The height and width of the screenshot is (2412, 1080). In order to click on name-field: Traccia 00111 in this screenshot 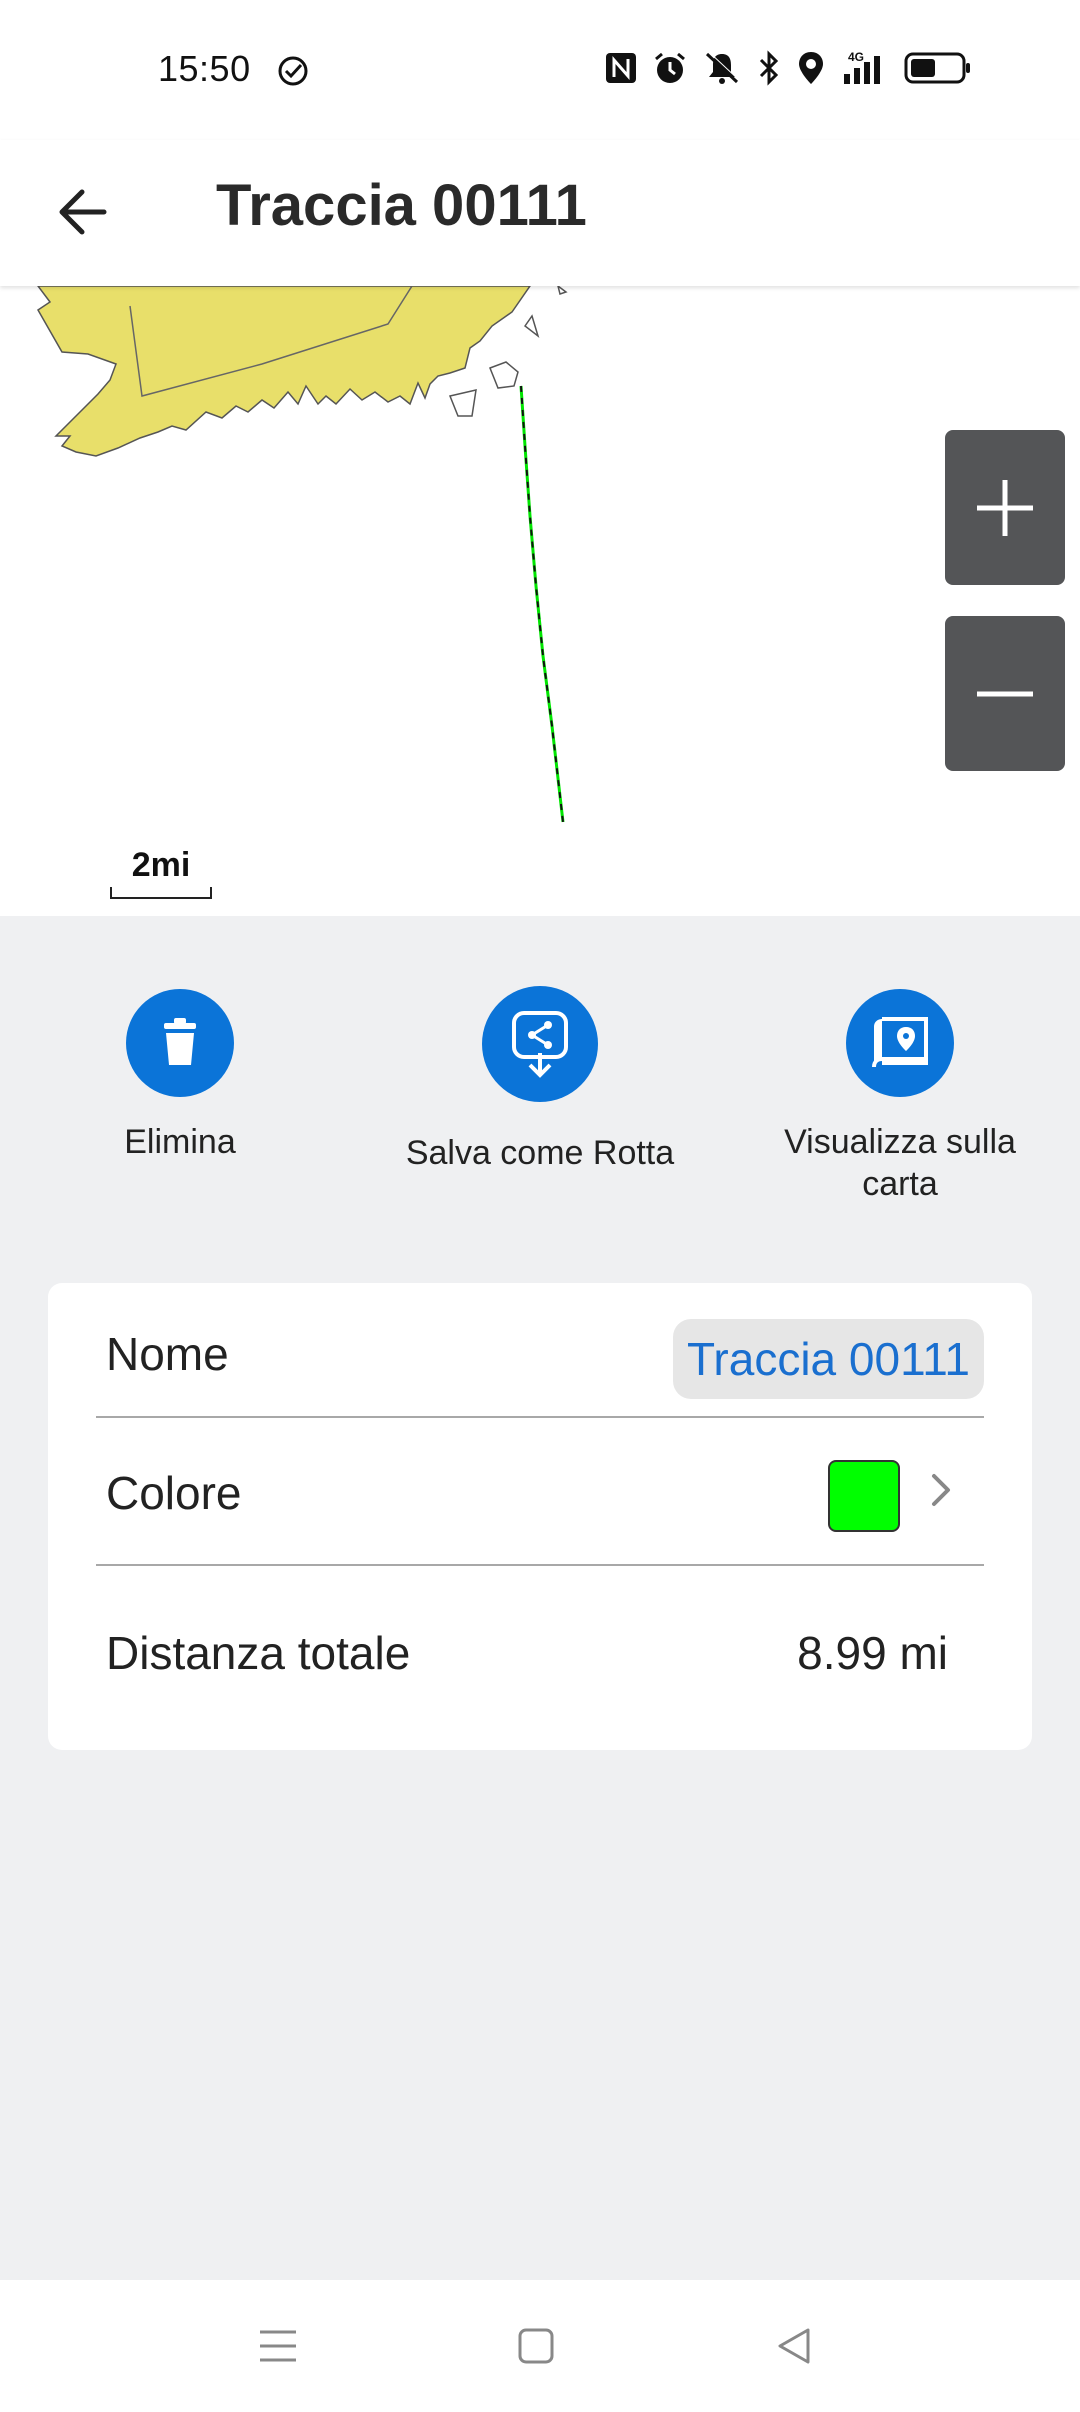, I will do `click(828, 1359)`.